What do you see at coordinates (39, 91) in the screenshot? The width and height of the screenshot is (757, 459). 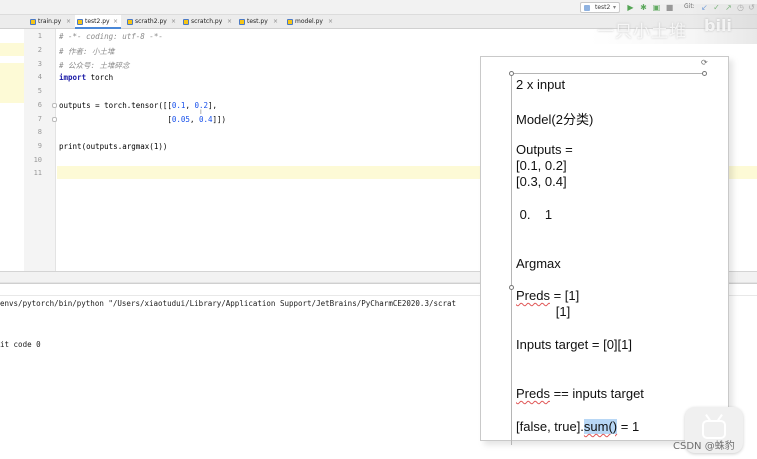 I see `line-number: 5` at bounding box center [39, 91].